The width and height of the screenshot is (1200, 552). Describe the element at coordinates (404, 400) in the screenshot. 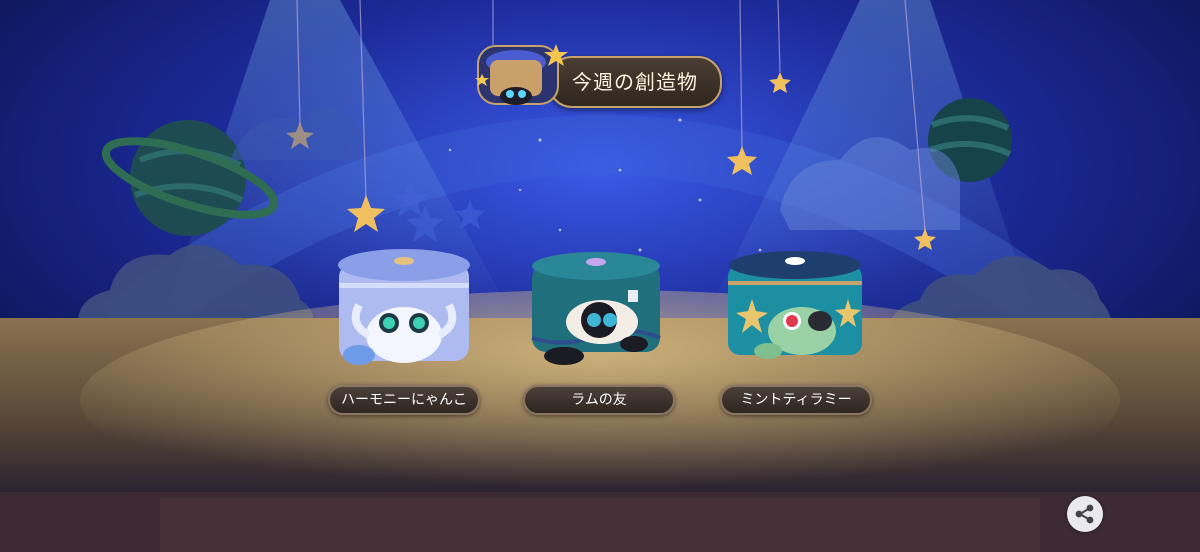

I see `creature-name-button: ハーモニーにゃんこ` at that location.